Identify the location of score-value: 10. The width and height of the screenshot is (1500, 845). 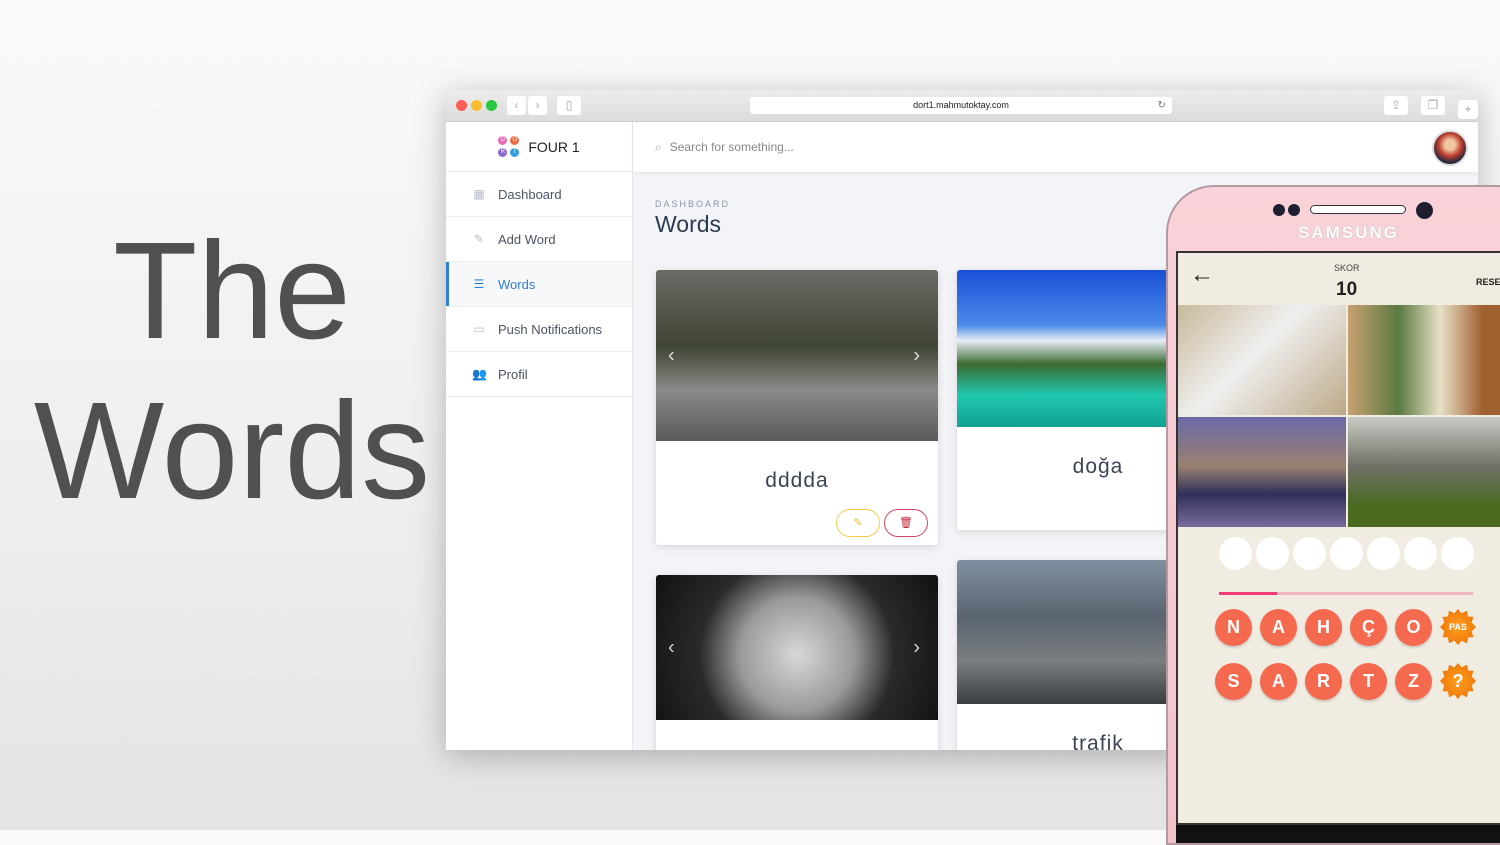
(1347, 289).